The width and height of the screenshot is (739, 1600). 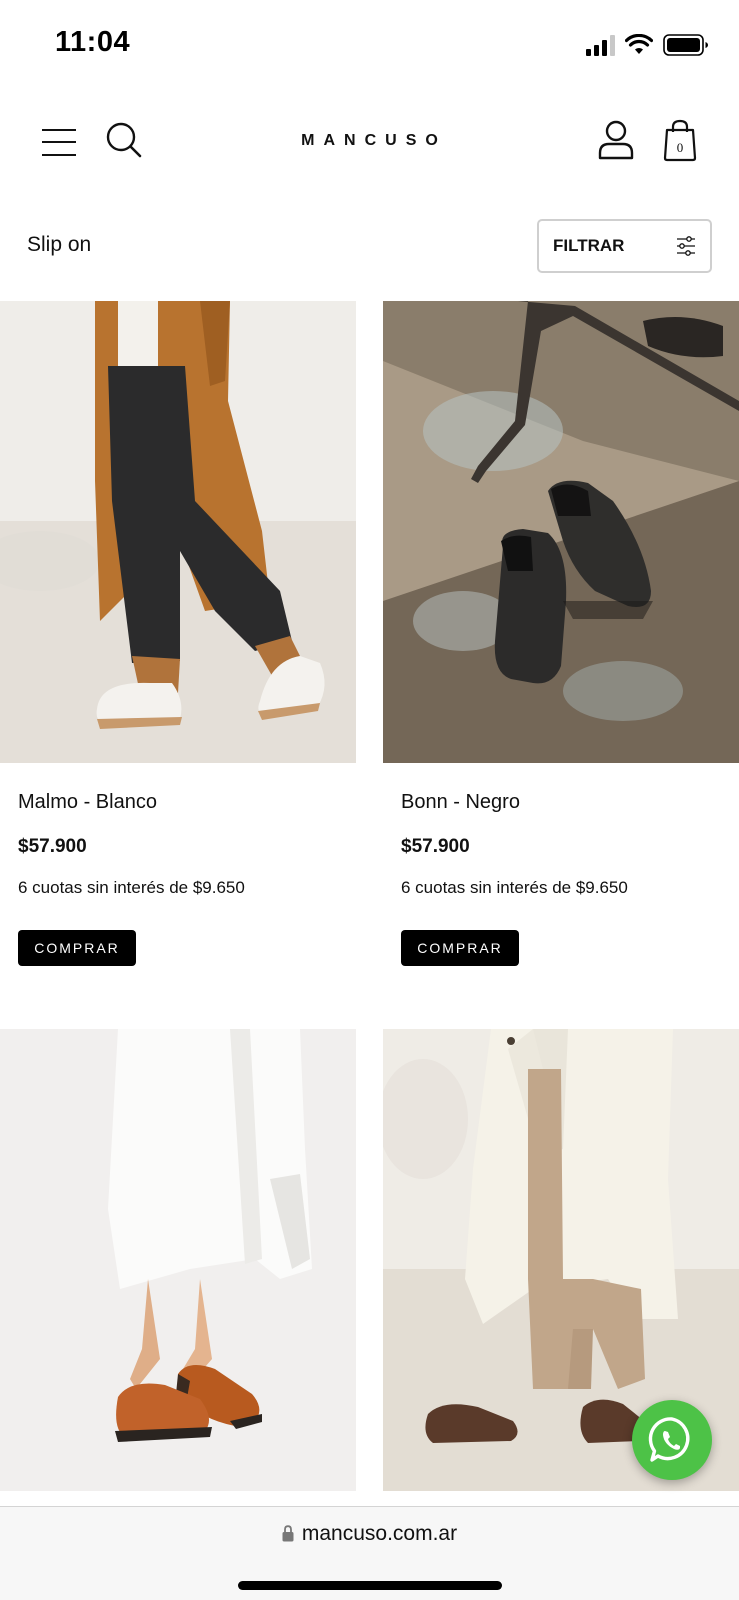 I want to click on lock-icon, so click(x=288, y=1533).